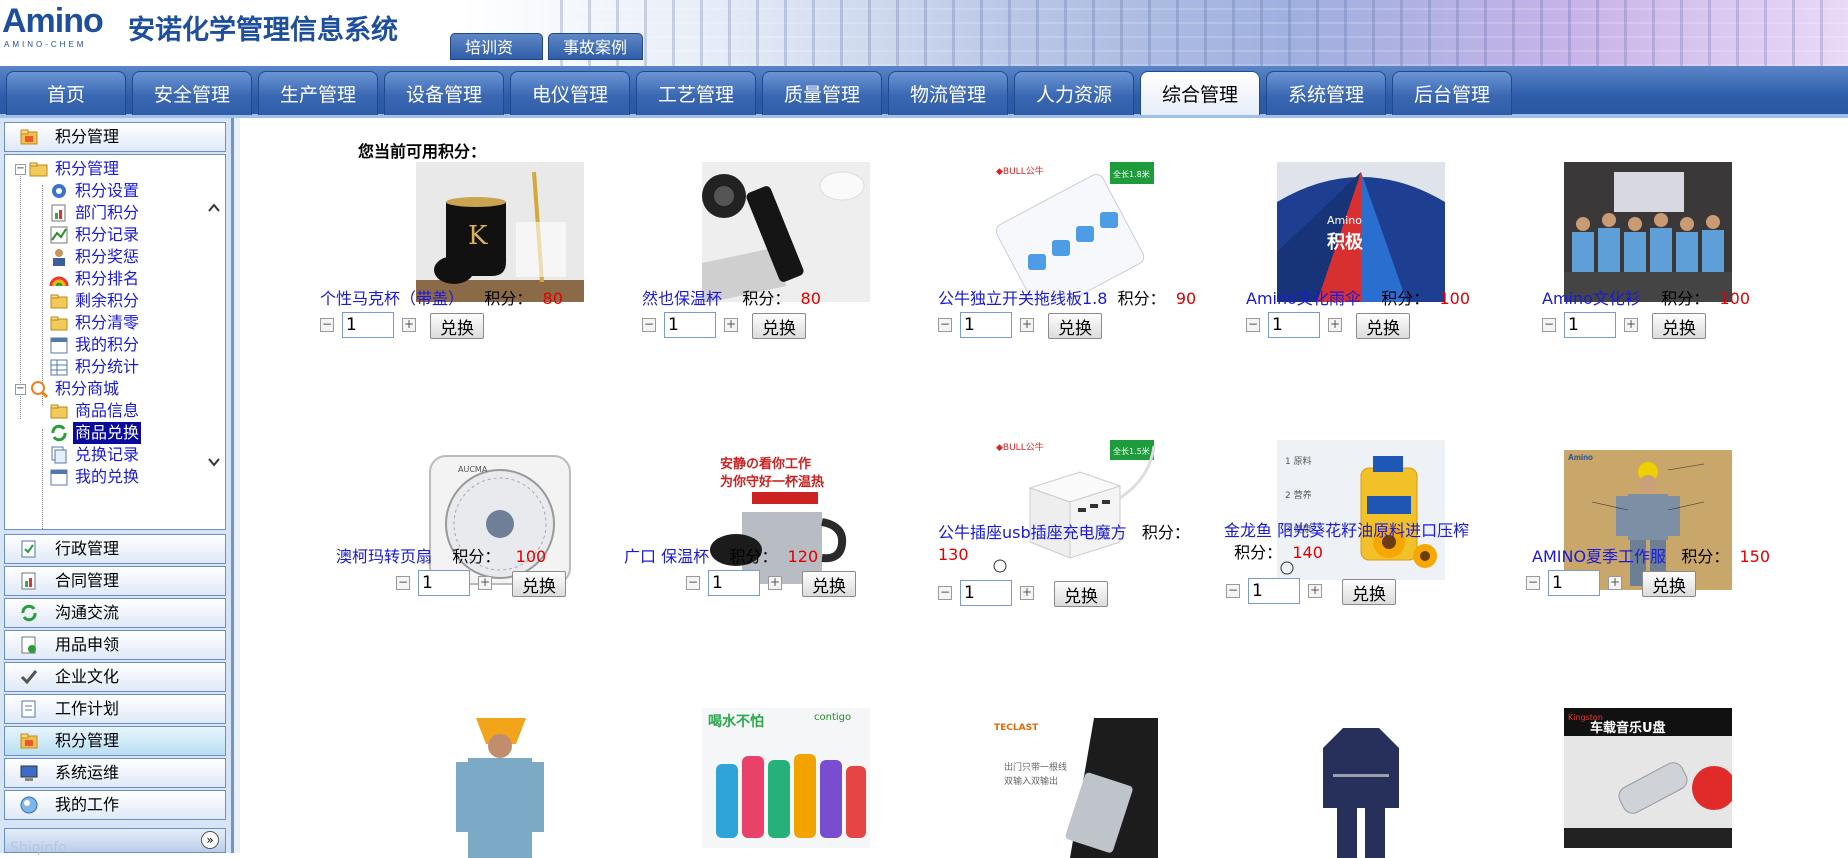  What do you see at coordinates (59, 433) in the screenshot?
I see `refresh-icon` at bounding box center [59, 433].